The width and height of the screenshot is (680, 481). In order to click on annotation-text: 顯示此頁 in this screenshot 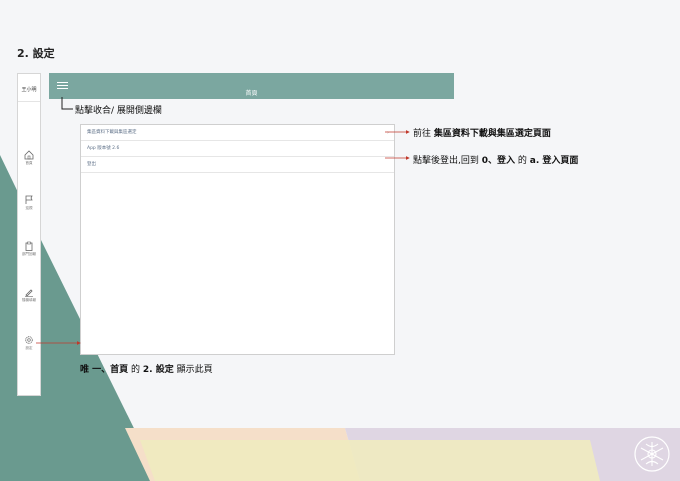, I will do `click(194, 370)`.